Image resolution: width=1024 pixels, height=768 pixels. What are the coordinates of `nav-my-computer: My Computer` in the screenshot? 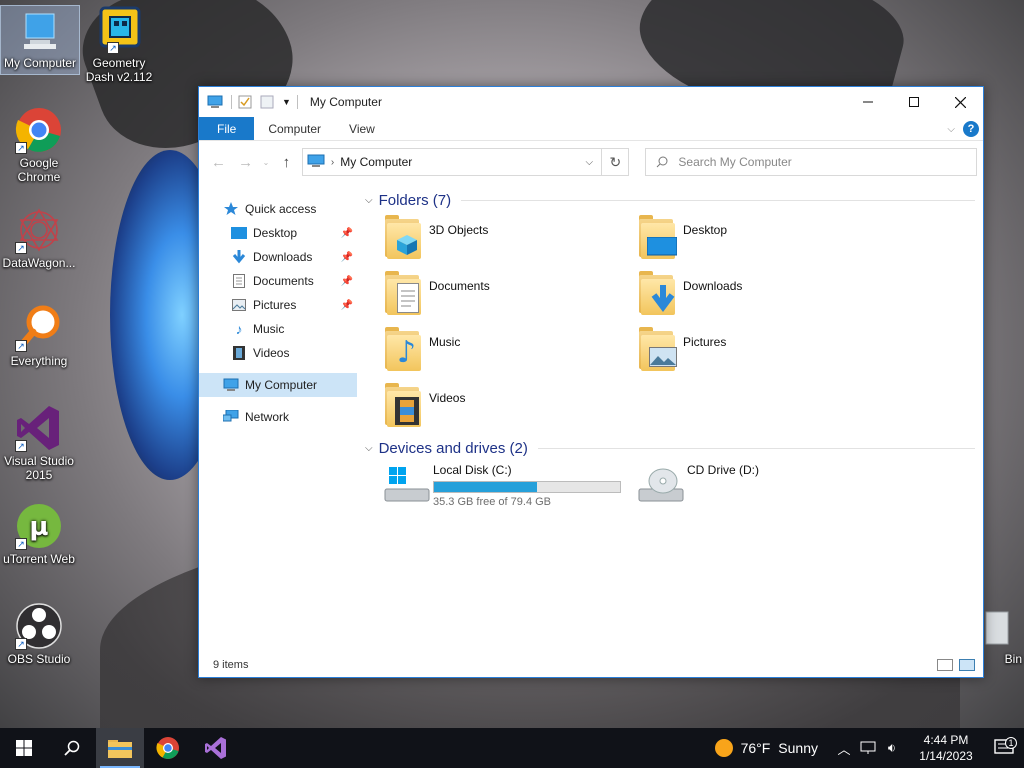 It's located at (278, 385).